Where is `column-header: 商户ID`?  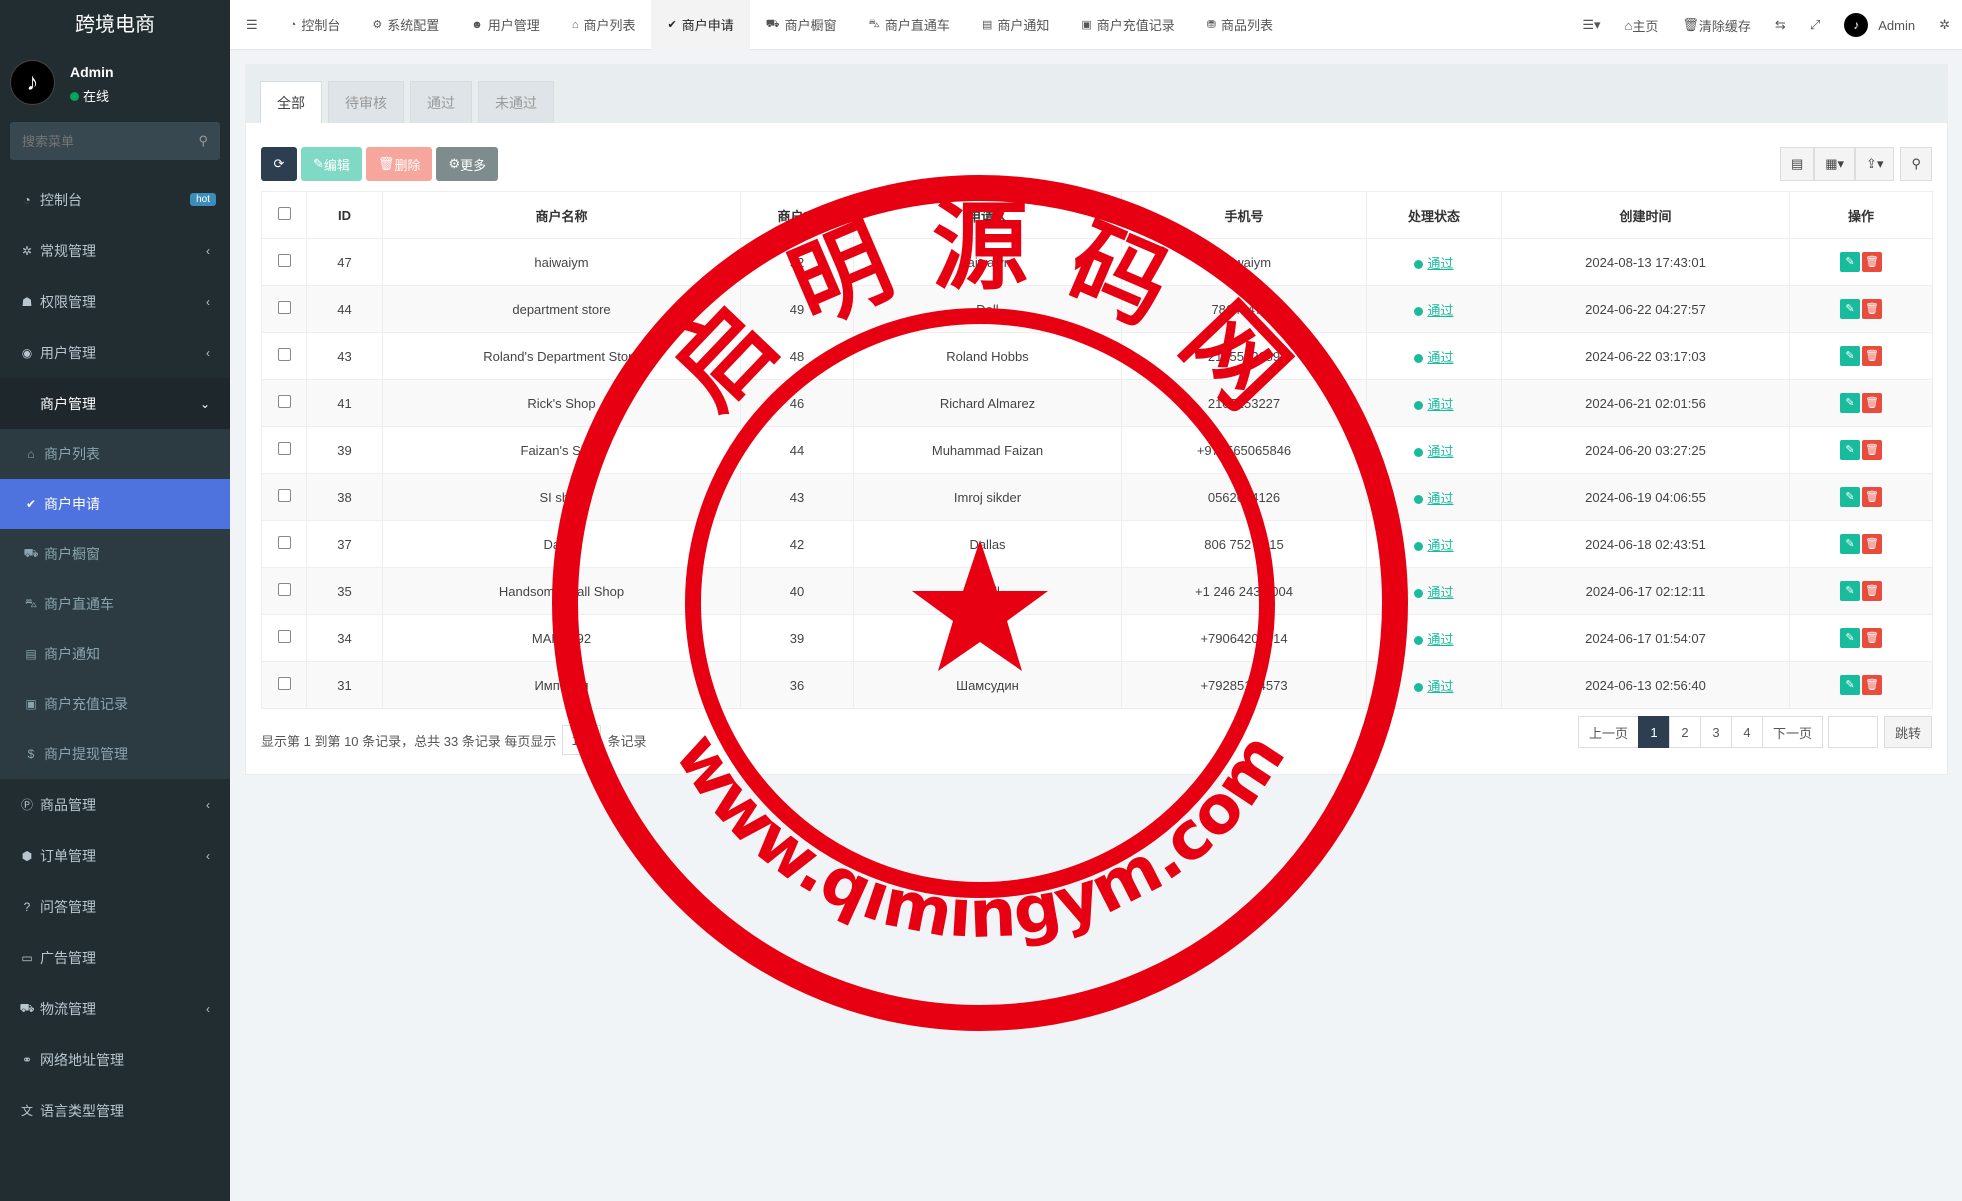 column-header: 商户ID is located at coordinates (797, 215).